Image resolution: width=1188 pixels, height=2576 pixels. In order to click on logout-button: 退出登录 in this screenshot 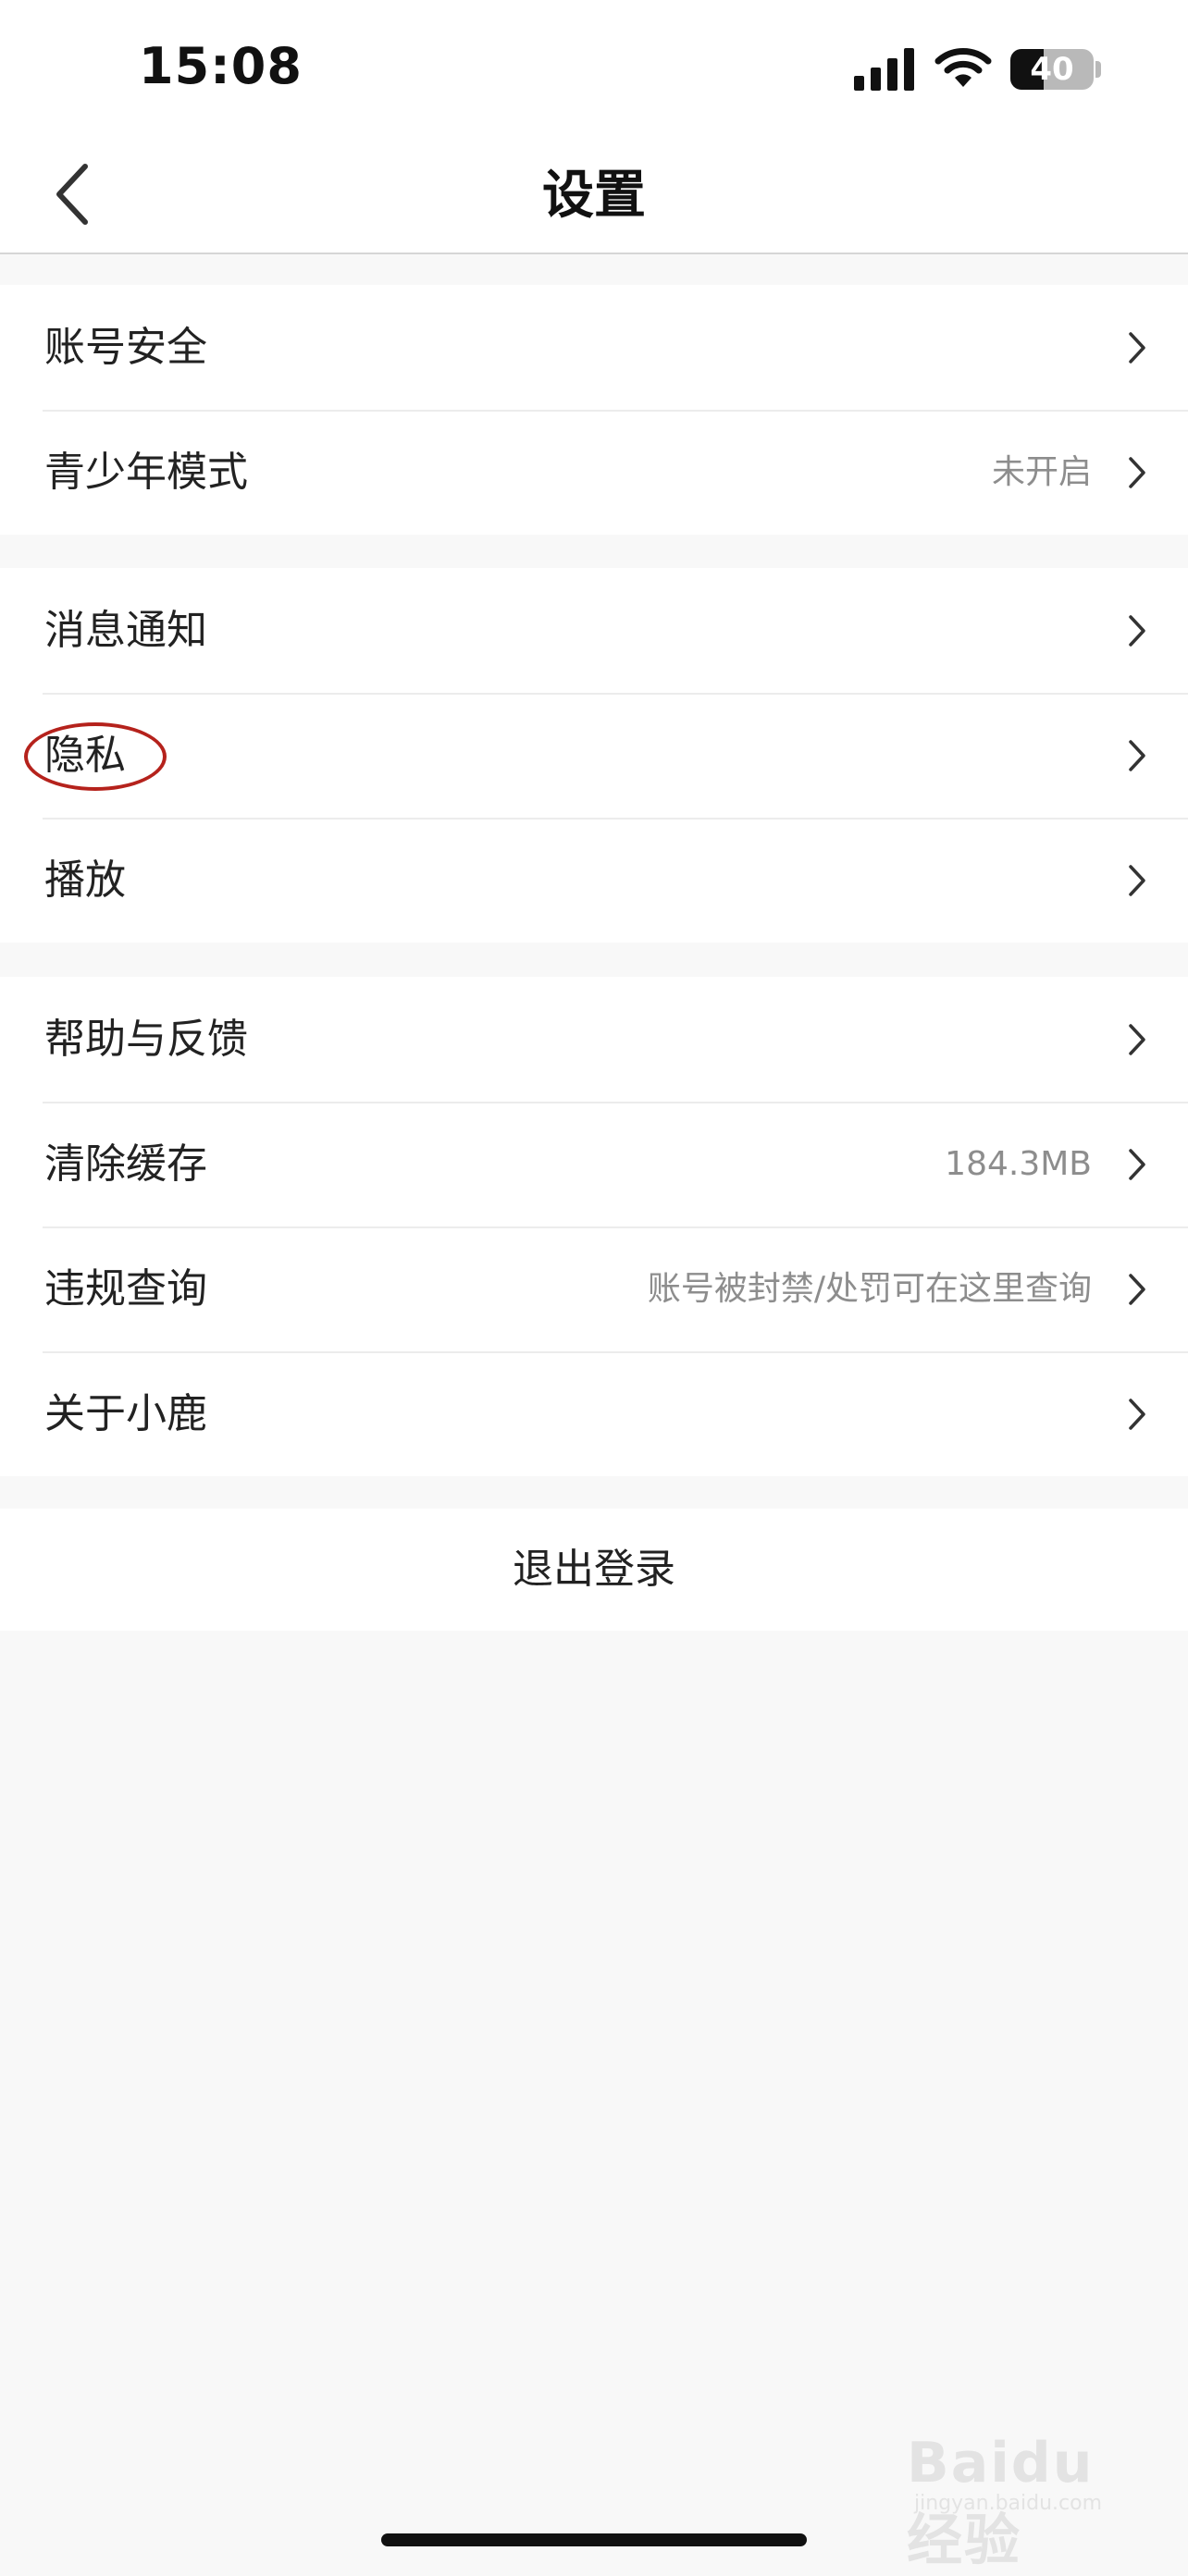, I will do `click(594, 1570)`.